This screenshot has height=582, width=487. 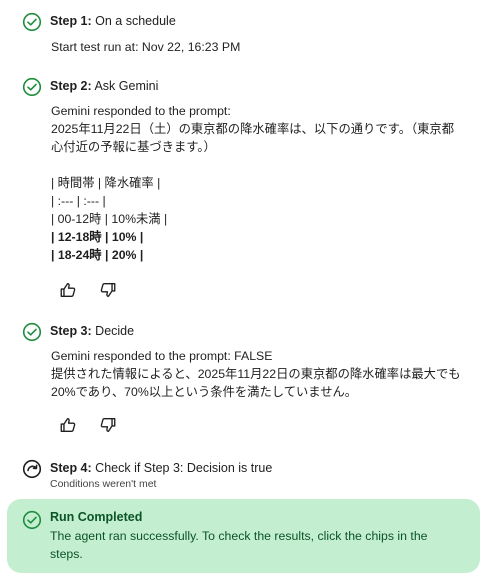 What do you see at coordinates (96, 517) in the screenshot?
I see `completed-title: Run Completed` at bounding box center [96, 517].